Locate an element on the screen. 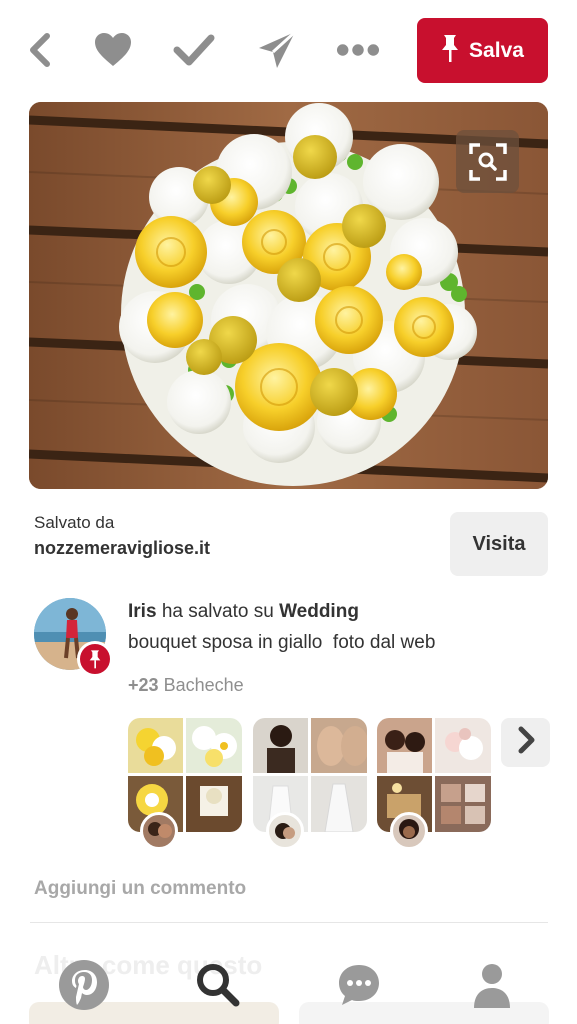  visit-button: Visita is located at coordinates (499, 544).